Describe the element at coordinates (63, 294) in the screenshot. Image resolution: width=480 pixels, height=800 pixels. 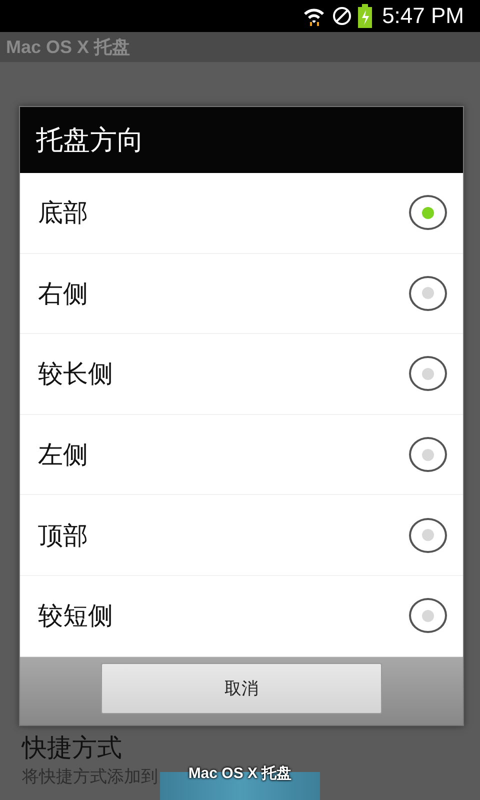
I see `option-label: 右侧` at that location.